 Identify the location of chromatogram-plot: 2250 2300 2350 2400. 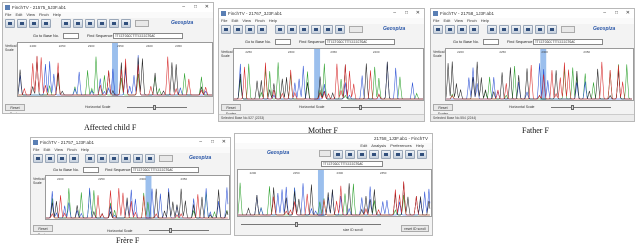
(328, 74).